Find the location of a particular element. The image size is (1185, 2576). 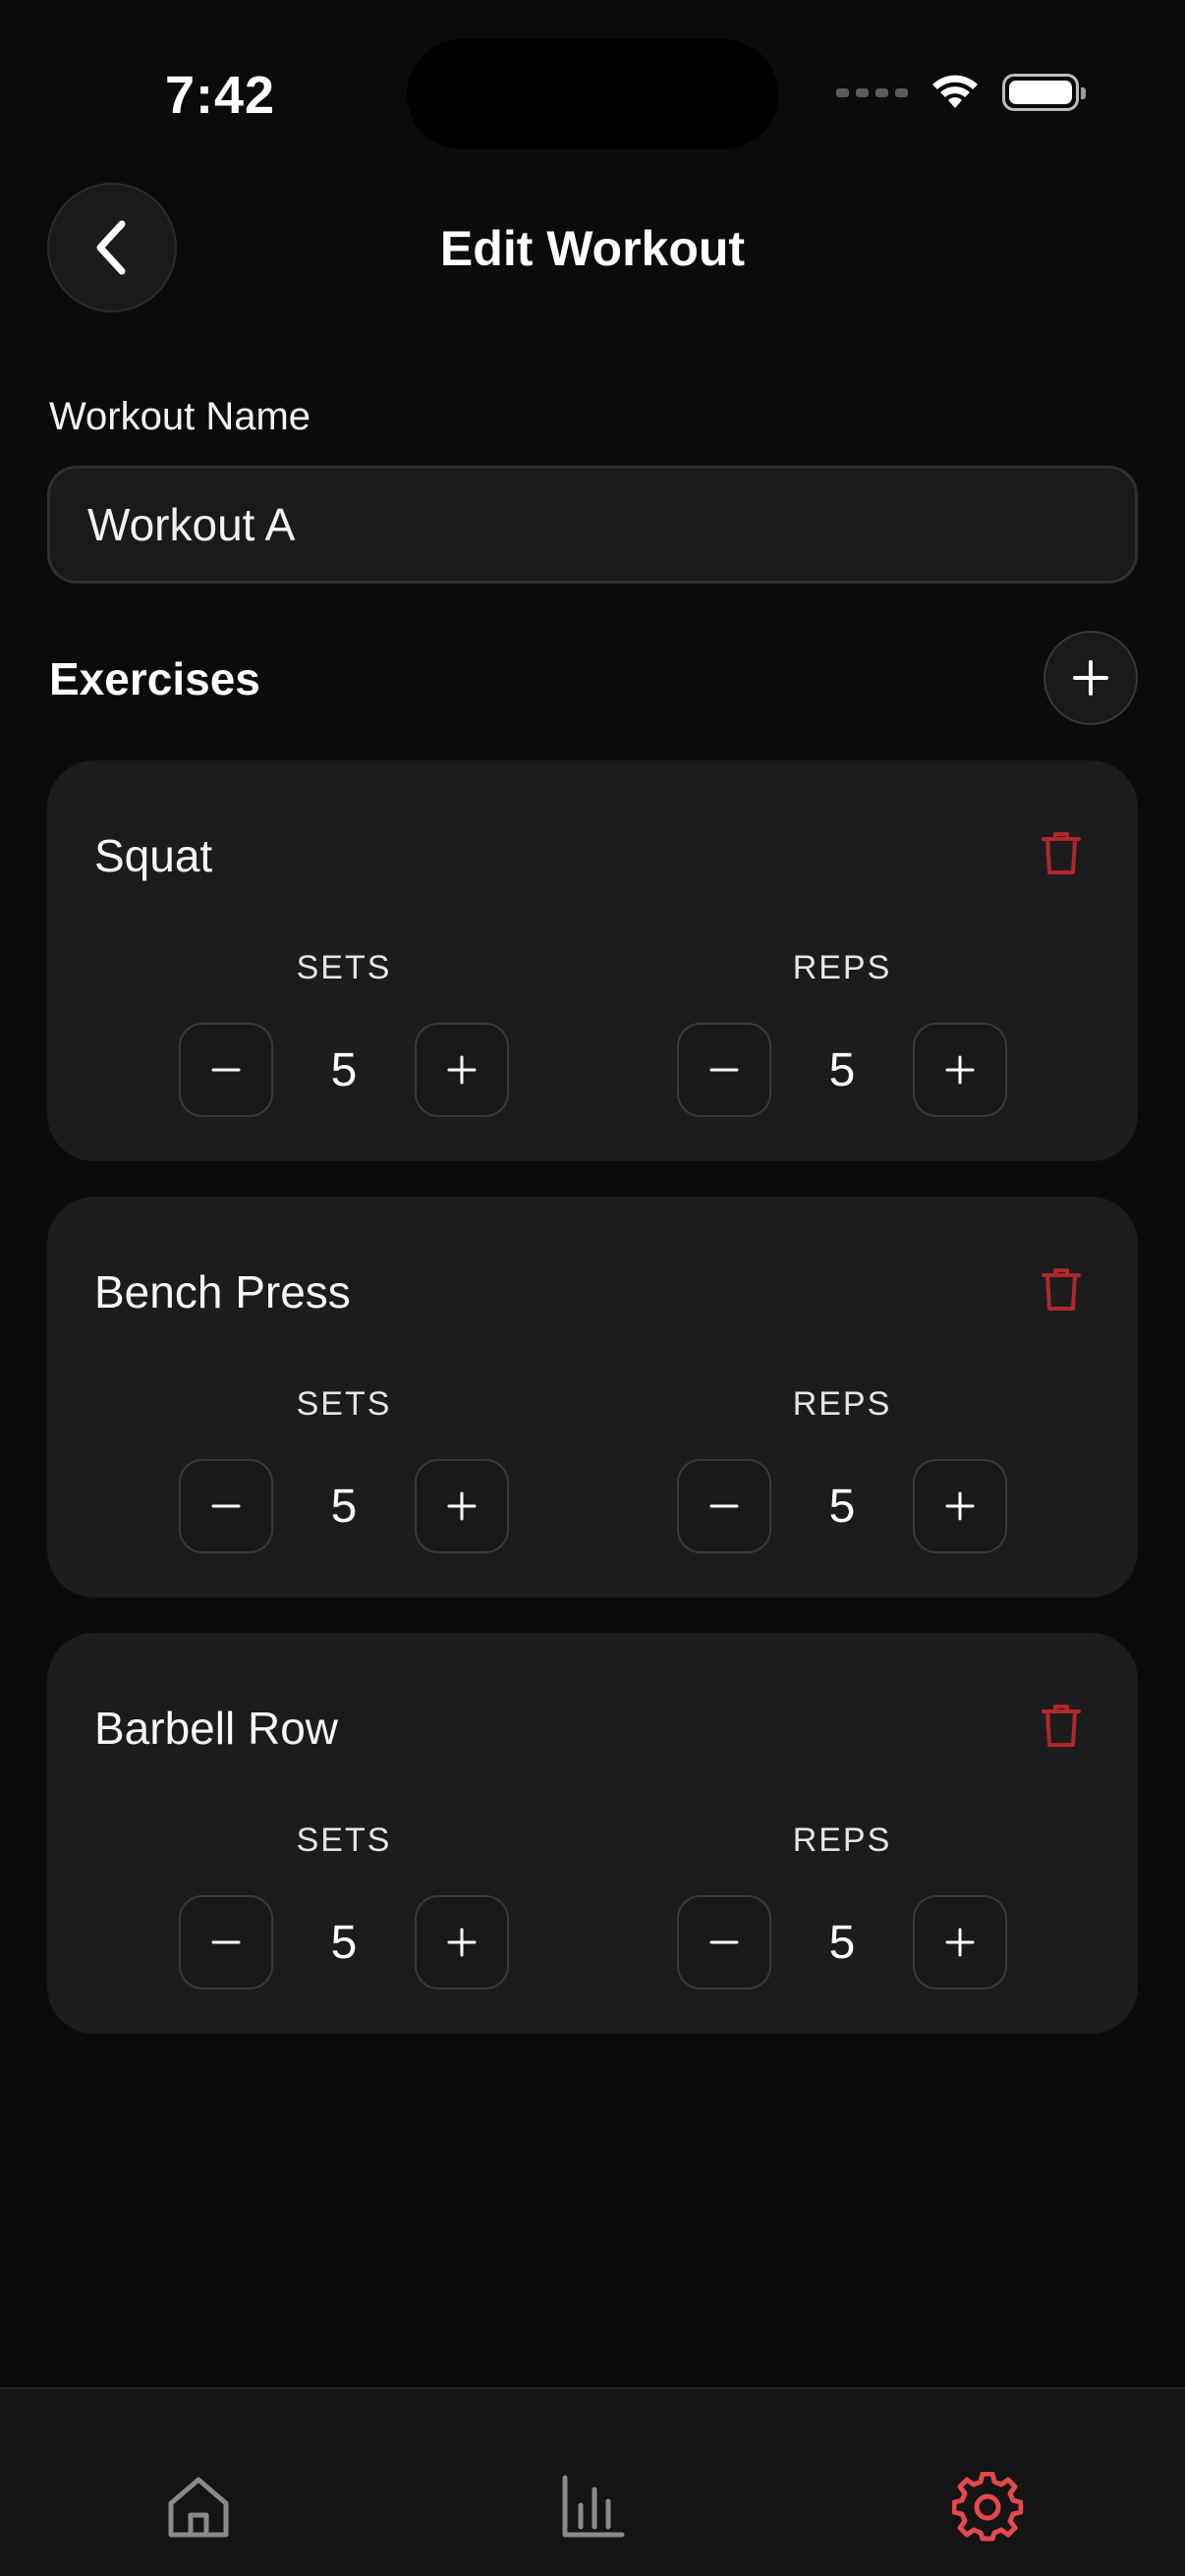

home-icon is located at coordinates (199, 2507).